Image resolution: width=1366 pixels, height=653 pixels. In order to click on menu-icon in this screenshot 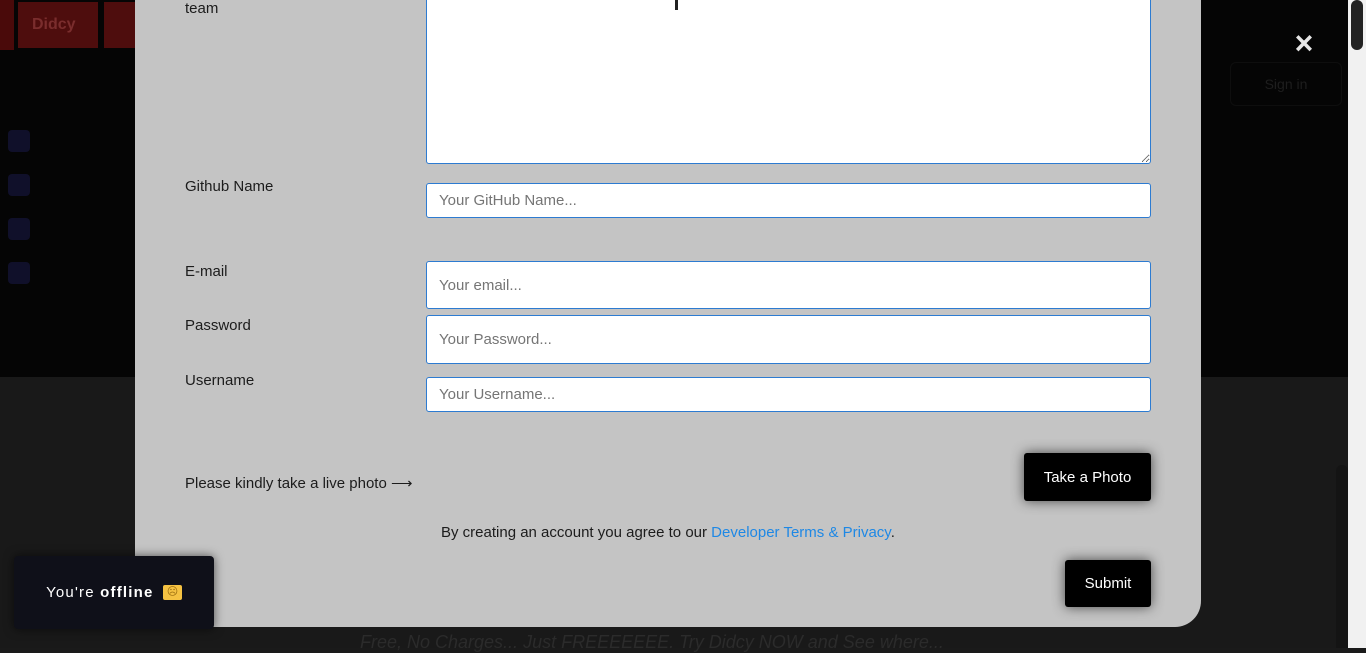, I will do `click(19, 141)`.